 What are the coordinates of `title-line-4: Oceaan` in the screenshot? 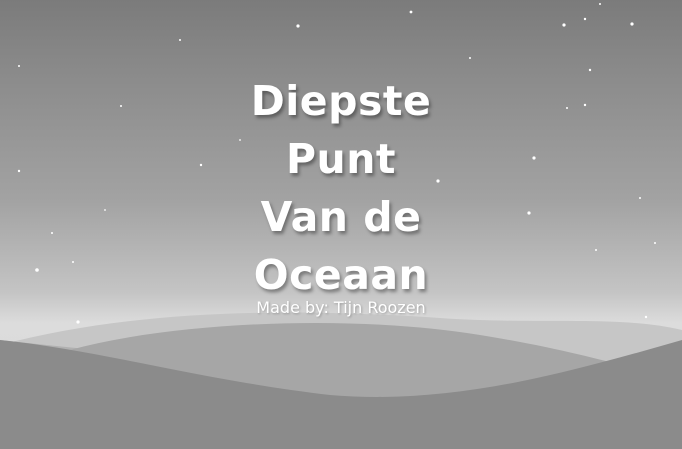 It's located at (341, 275).